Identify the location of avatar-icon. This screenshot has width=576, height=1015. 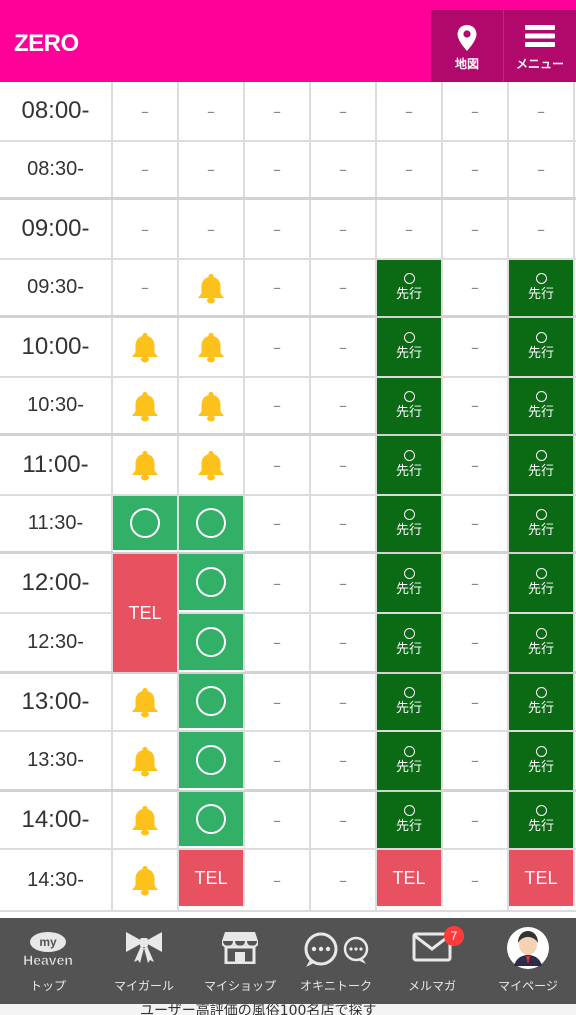
(528, 948).